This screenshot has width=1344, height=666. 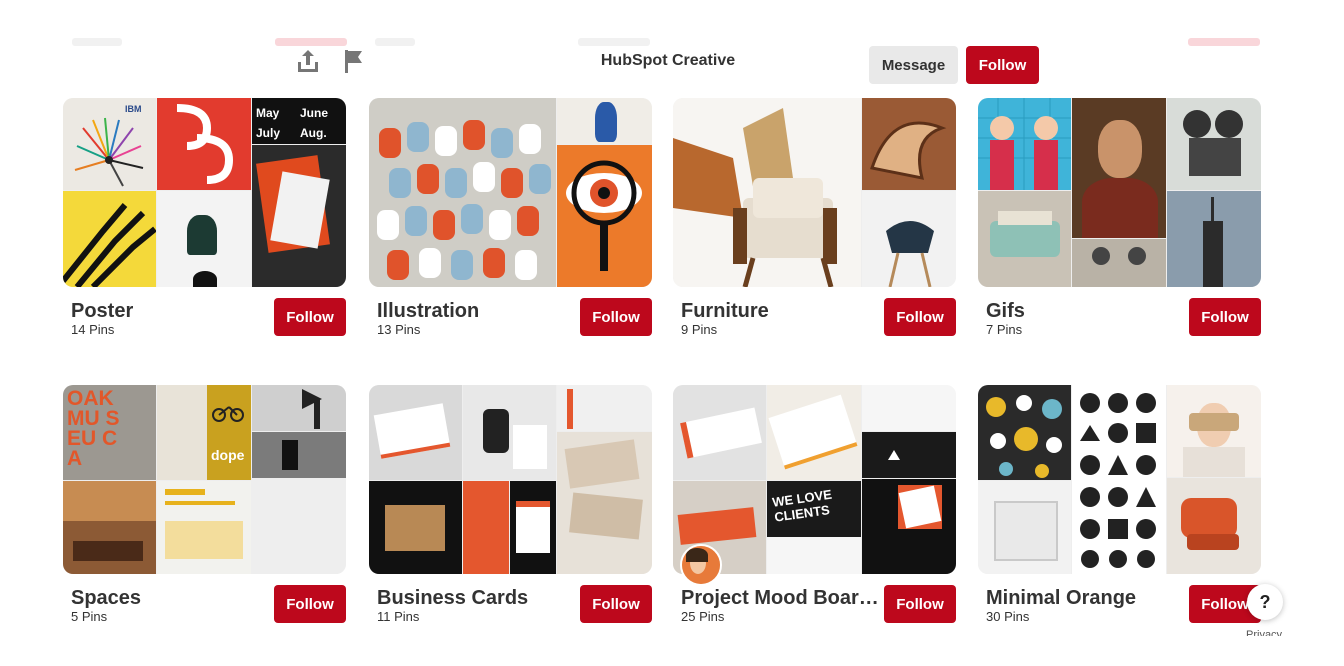 I want to click on help-button: ?, so click(x=1265, y=602).